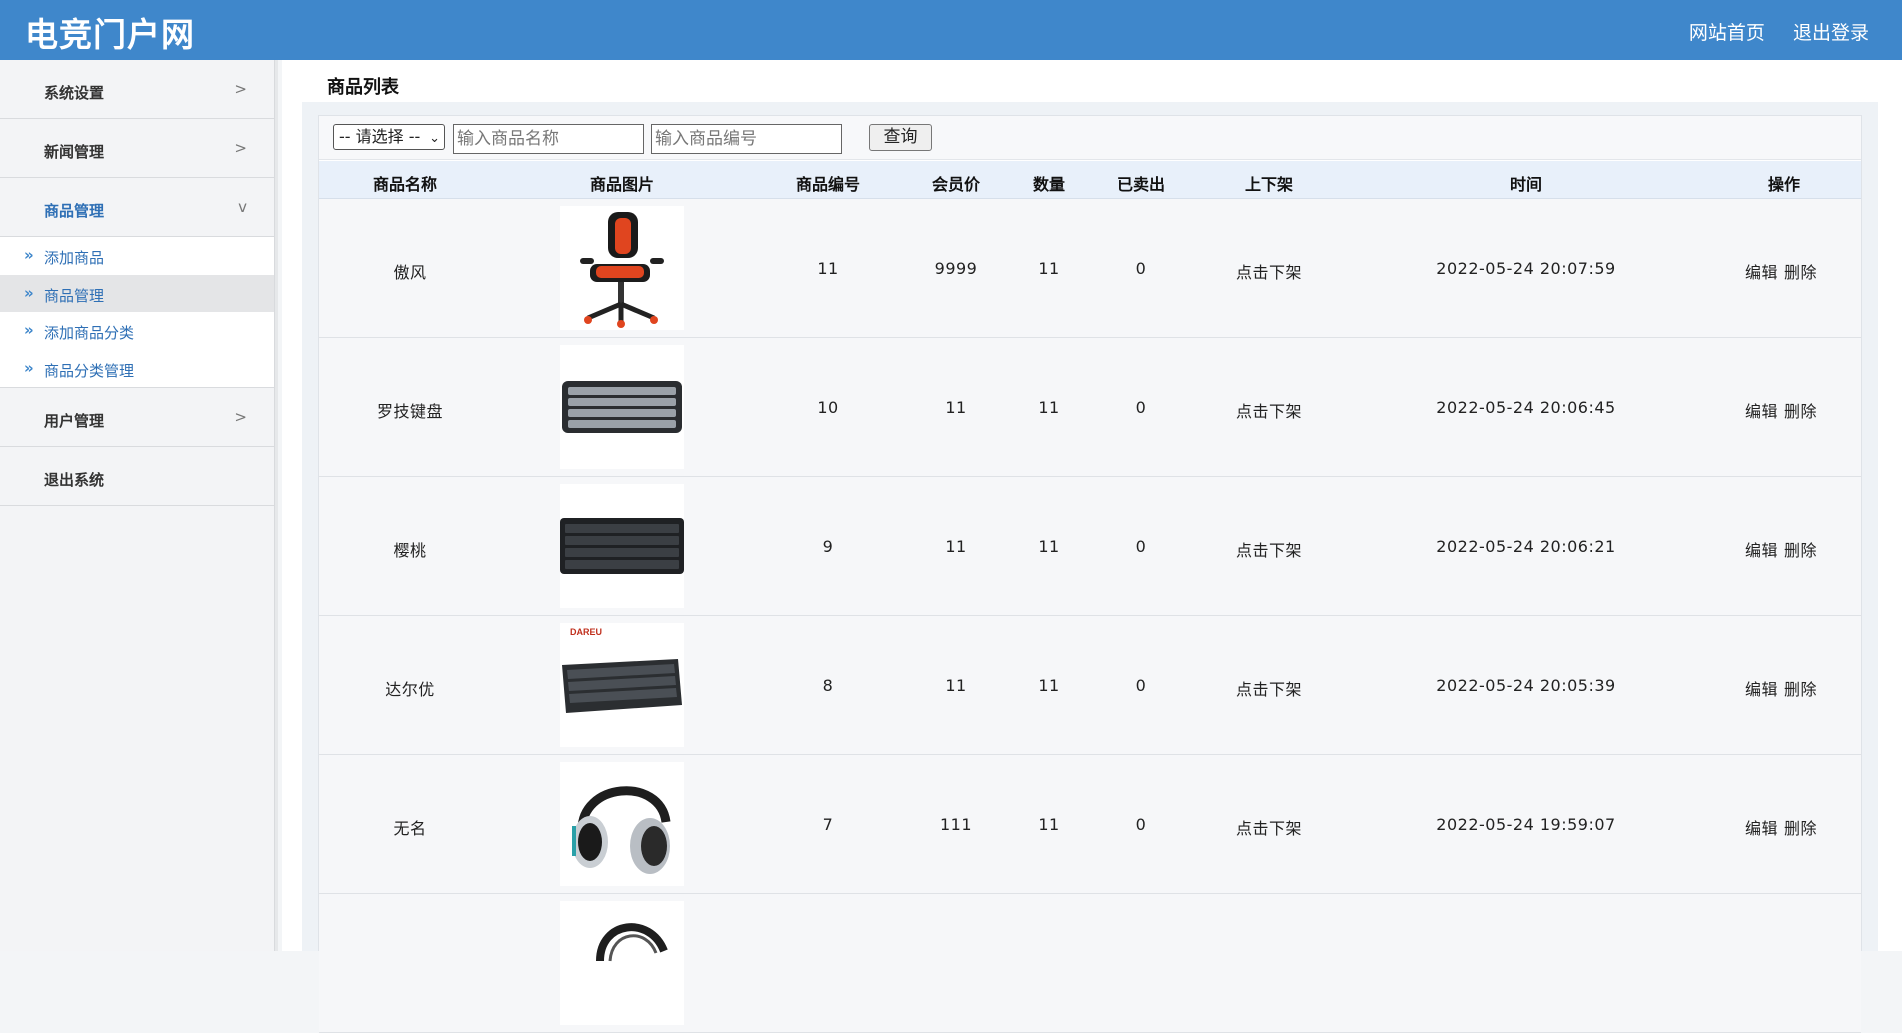 This screenshot has width=1902, height=1033. Describe the element at coordinates (137, 369) in the screenshot. I see `sidebar-item-category-management: » 商品分类管理` at that location.